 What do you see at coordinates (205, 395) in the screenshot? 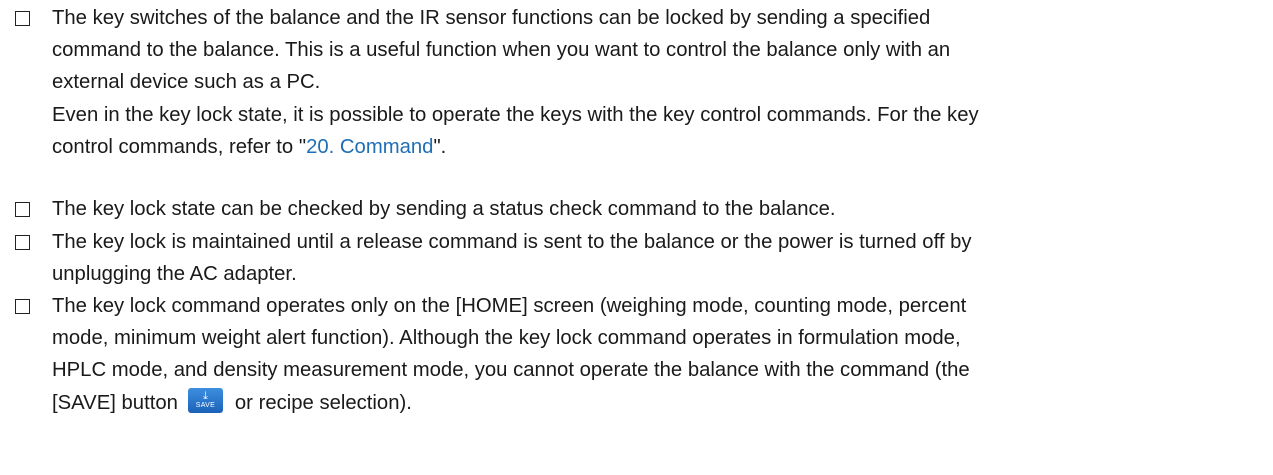
I see `save-download-icon: ⤓` at bounding box center [205, 395].